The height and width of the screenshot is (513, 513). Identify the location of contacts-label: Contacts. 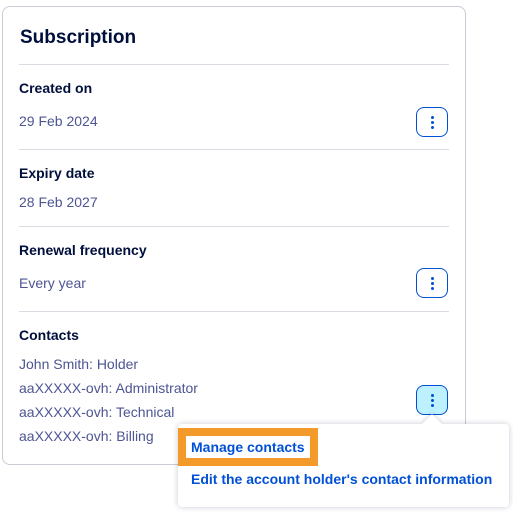
(49, 335).